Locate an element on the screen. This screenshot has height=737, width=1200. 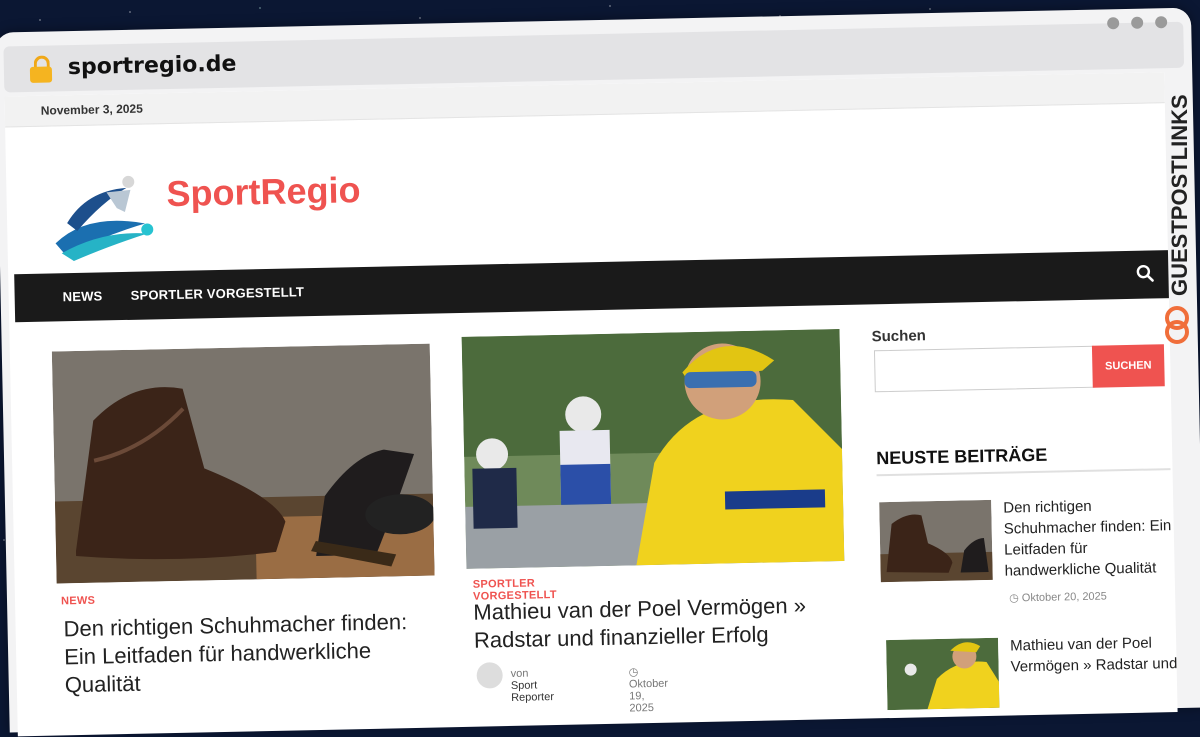
lock-icon is located at coordinates (41, 69).